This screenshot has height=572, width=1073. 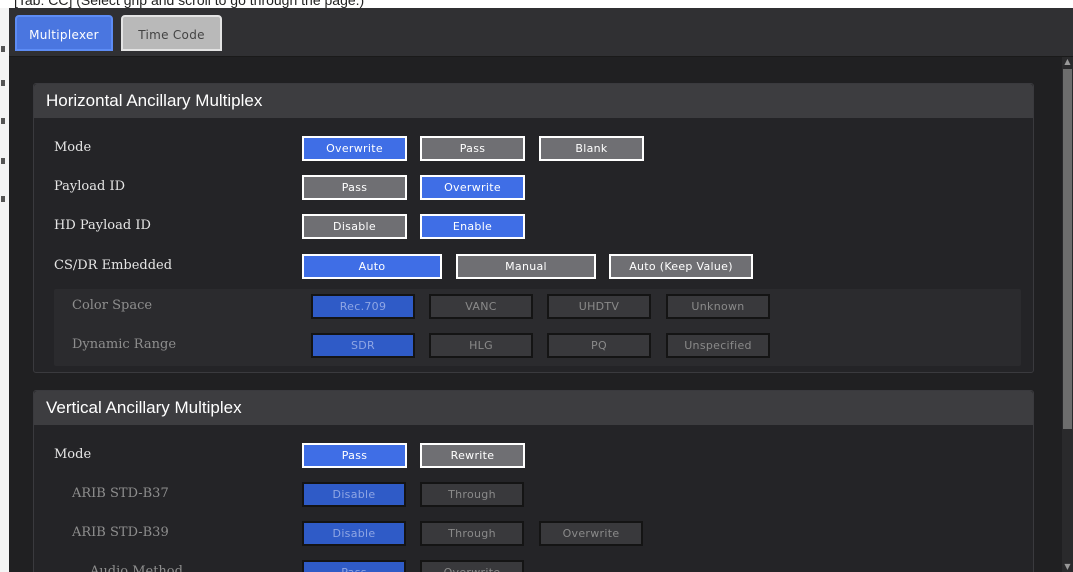 I want to click on scrollbar-thumb, so click(x=1067, y=249).